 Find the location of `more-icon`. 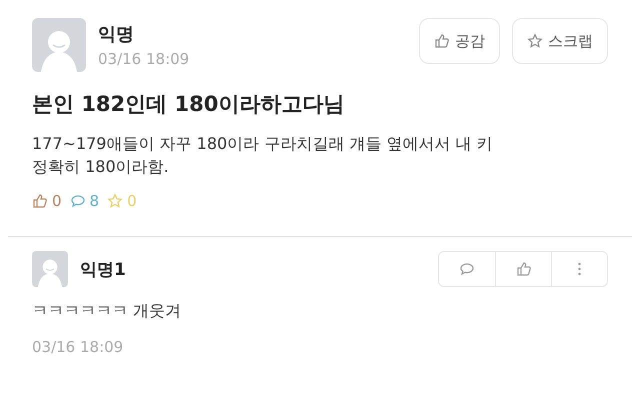

more-icon is located at coordinates (579, 269).